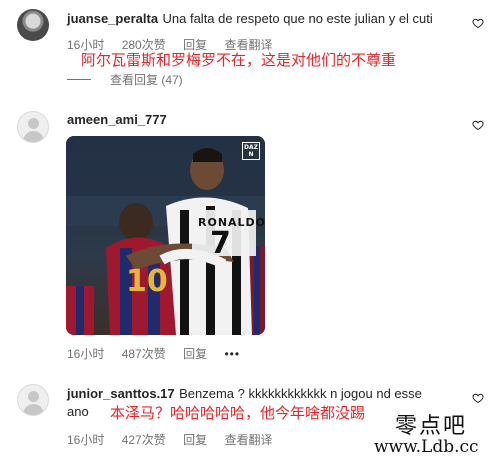 Image resolution: width=497 pixels, height=459 pixels. Describe the element at coordinates (176, 439) in the screenshot. I see `comment-meta: 16小时 427次赞 回复 查看翻译` at that location.